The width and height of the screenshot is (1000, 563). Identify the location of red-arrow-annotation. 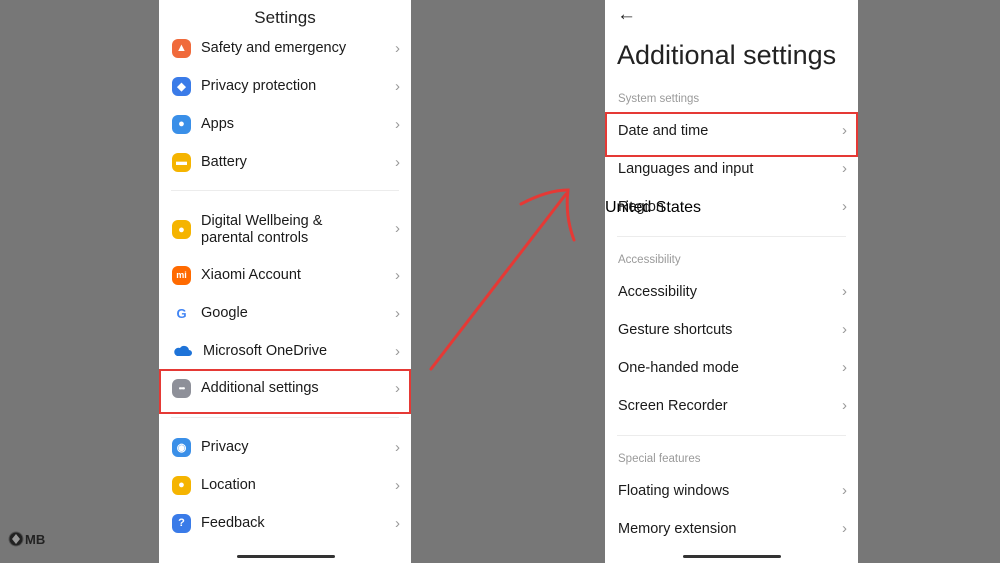
(502, 279).